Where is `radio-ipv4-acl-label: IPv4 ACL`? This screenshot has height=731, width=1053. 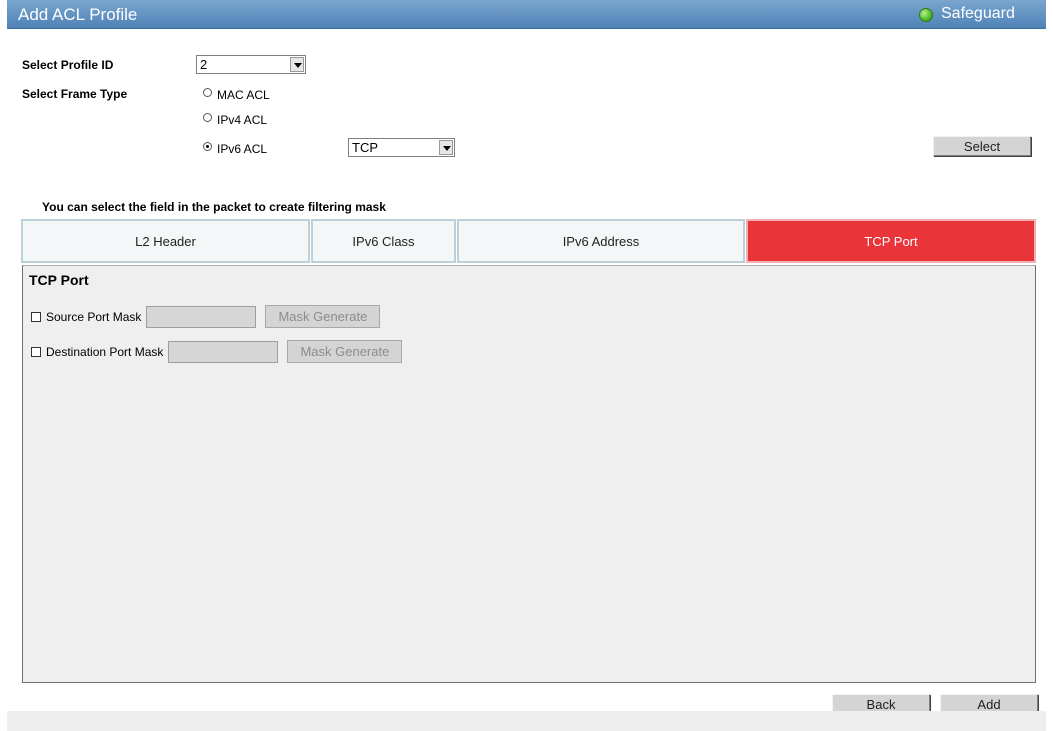 radio-ipv4-acl-label: IPv4 ACL is located at coordinates (242, 120).